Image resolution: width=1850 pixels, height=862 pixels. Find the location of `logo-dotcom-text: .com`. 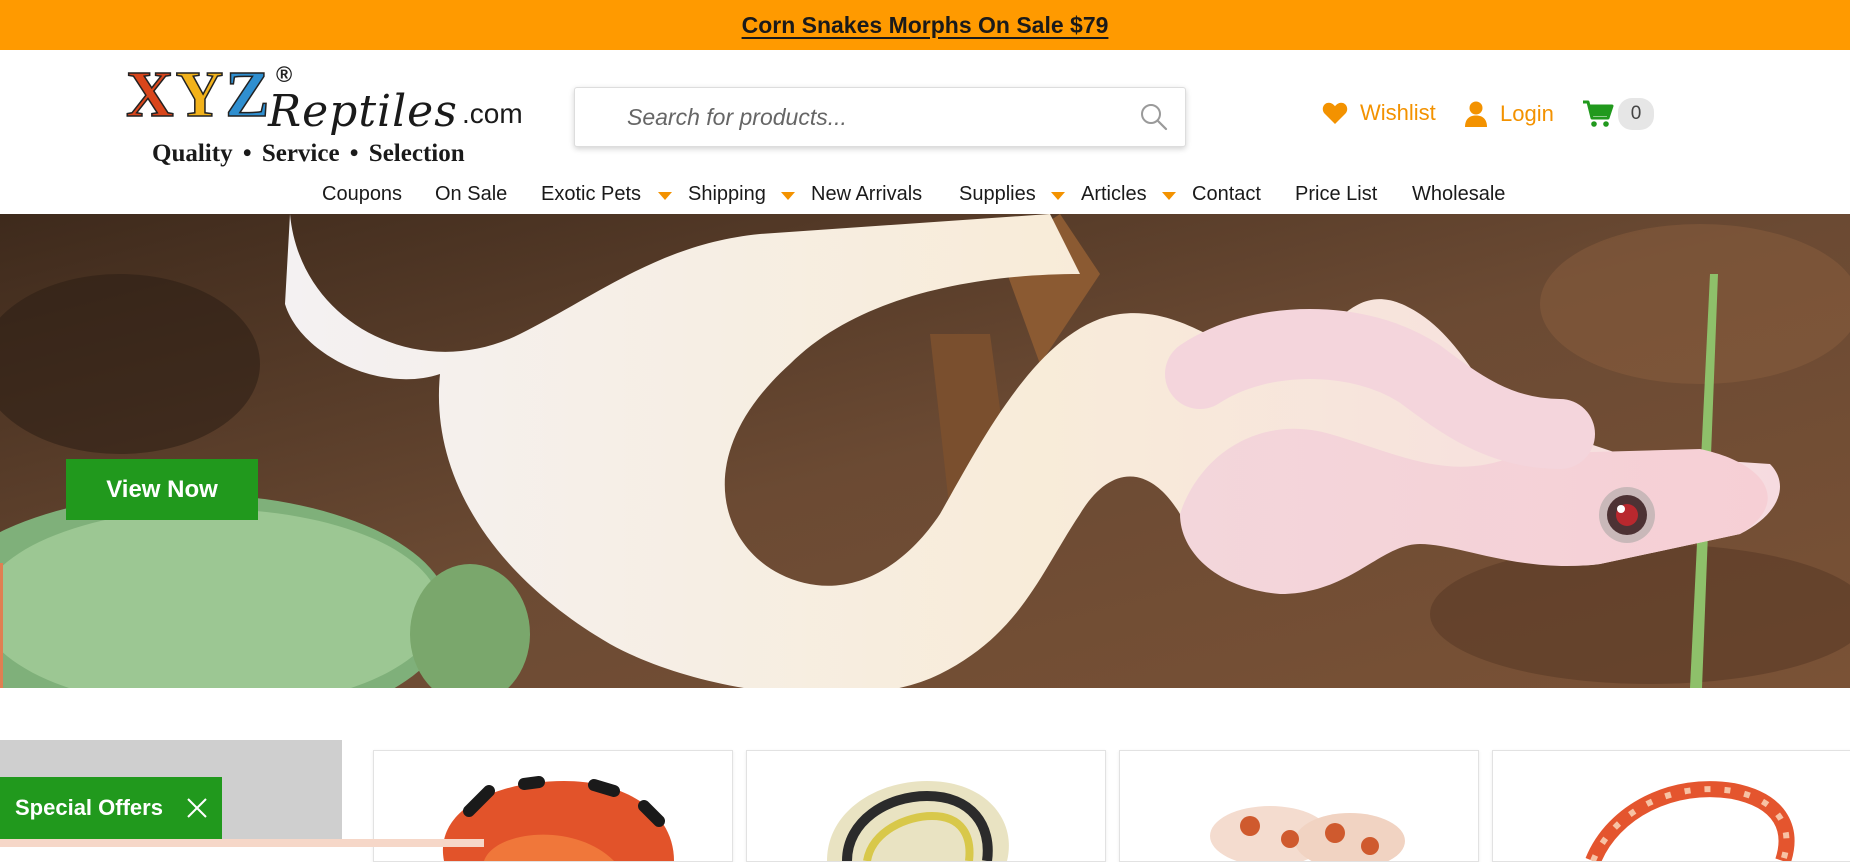

logo-dotcom-text: .com is located at coordinates (492, 113).